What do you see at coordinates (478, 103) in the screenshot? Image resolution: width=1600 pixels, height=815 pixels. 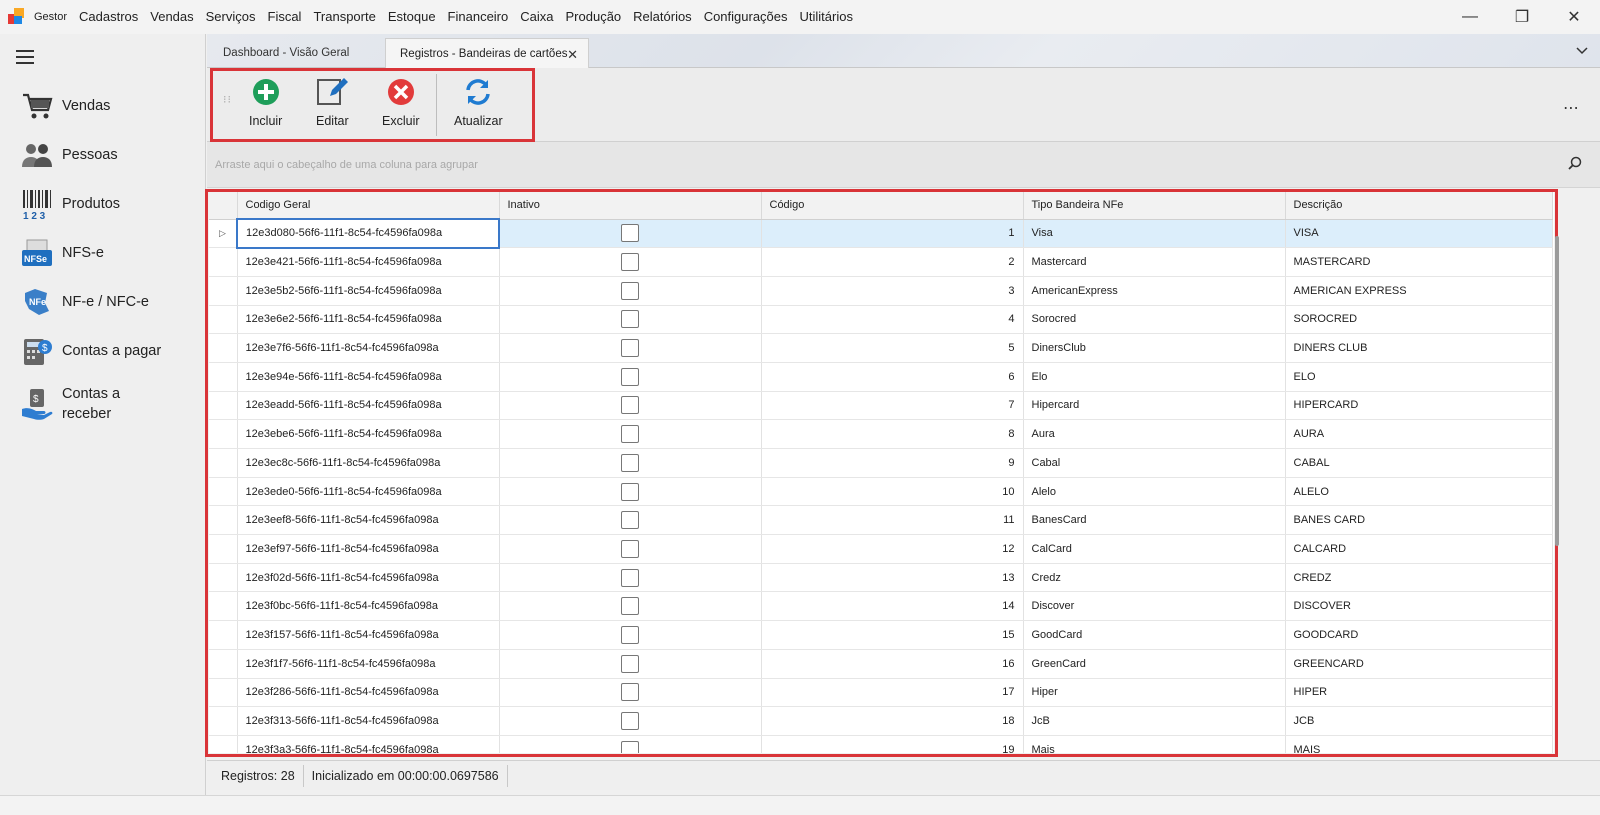 I see `refresh-button: Atualizar` at bounding box center [478, 103].